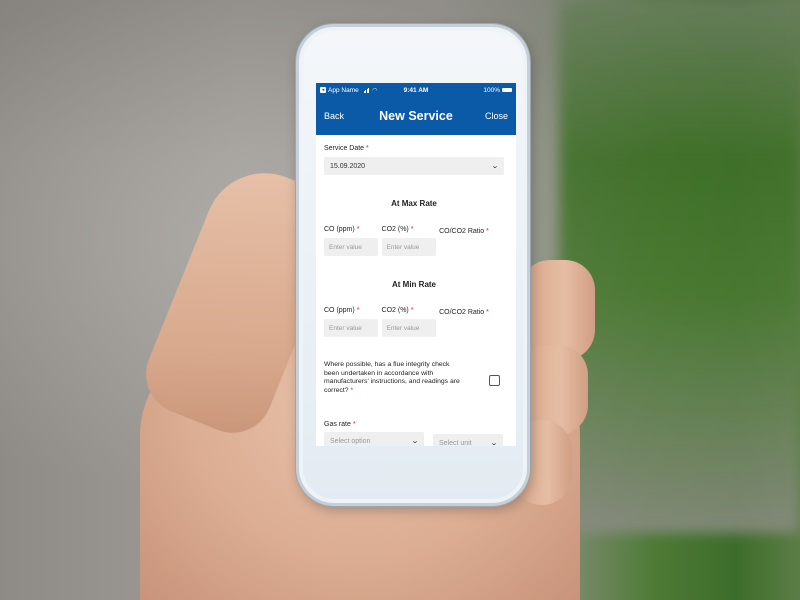 Image resolution: width=800 pixels, height=600 pixels. I want to click on status-app-name: App Name, so click(343, 90).